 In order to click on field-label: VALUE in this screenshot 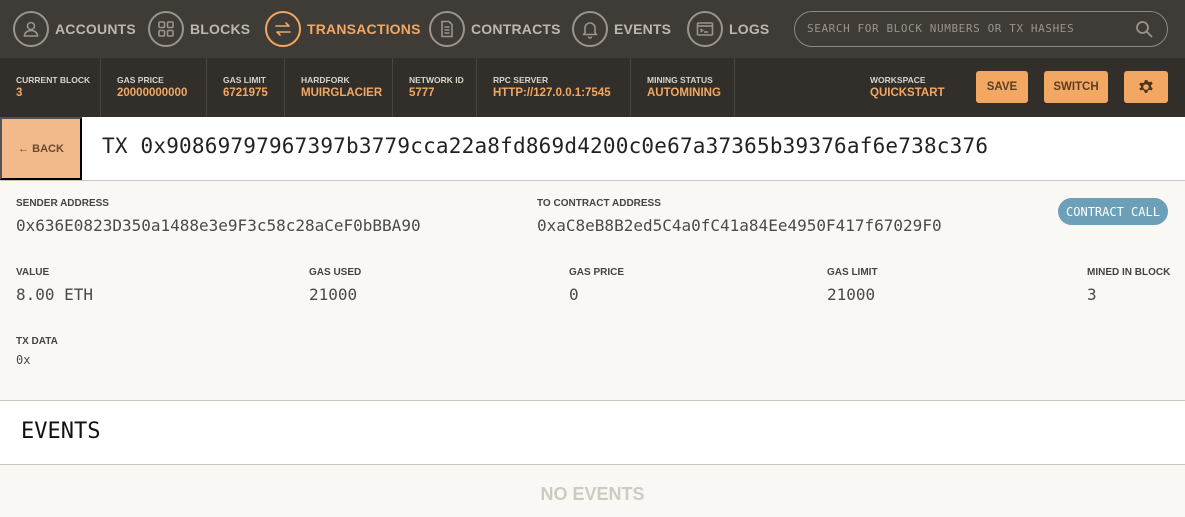, I will do `click(33, 272)`.